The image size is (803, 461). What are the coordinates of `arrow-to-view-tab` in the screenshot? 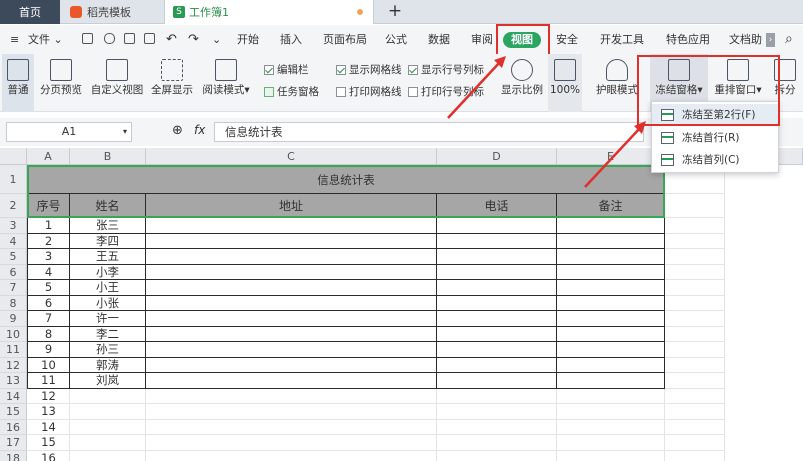 It's located at (474, 90).